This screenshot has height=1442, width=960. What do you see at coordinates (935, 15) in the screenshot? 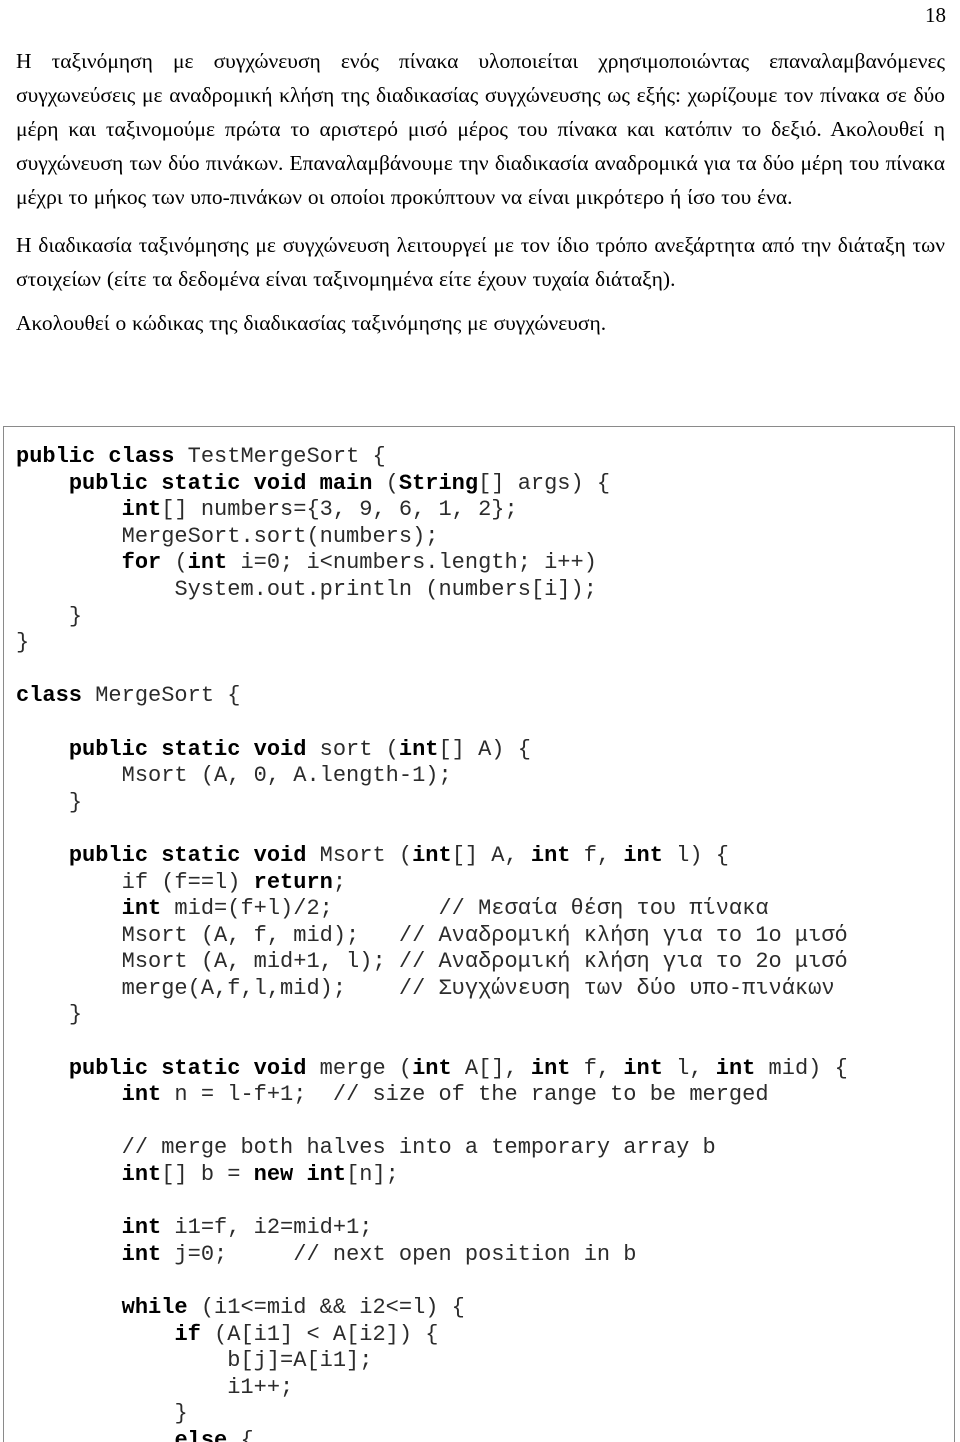
I see `page-number: 18` at bounding box center [935, 15].